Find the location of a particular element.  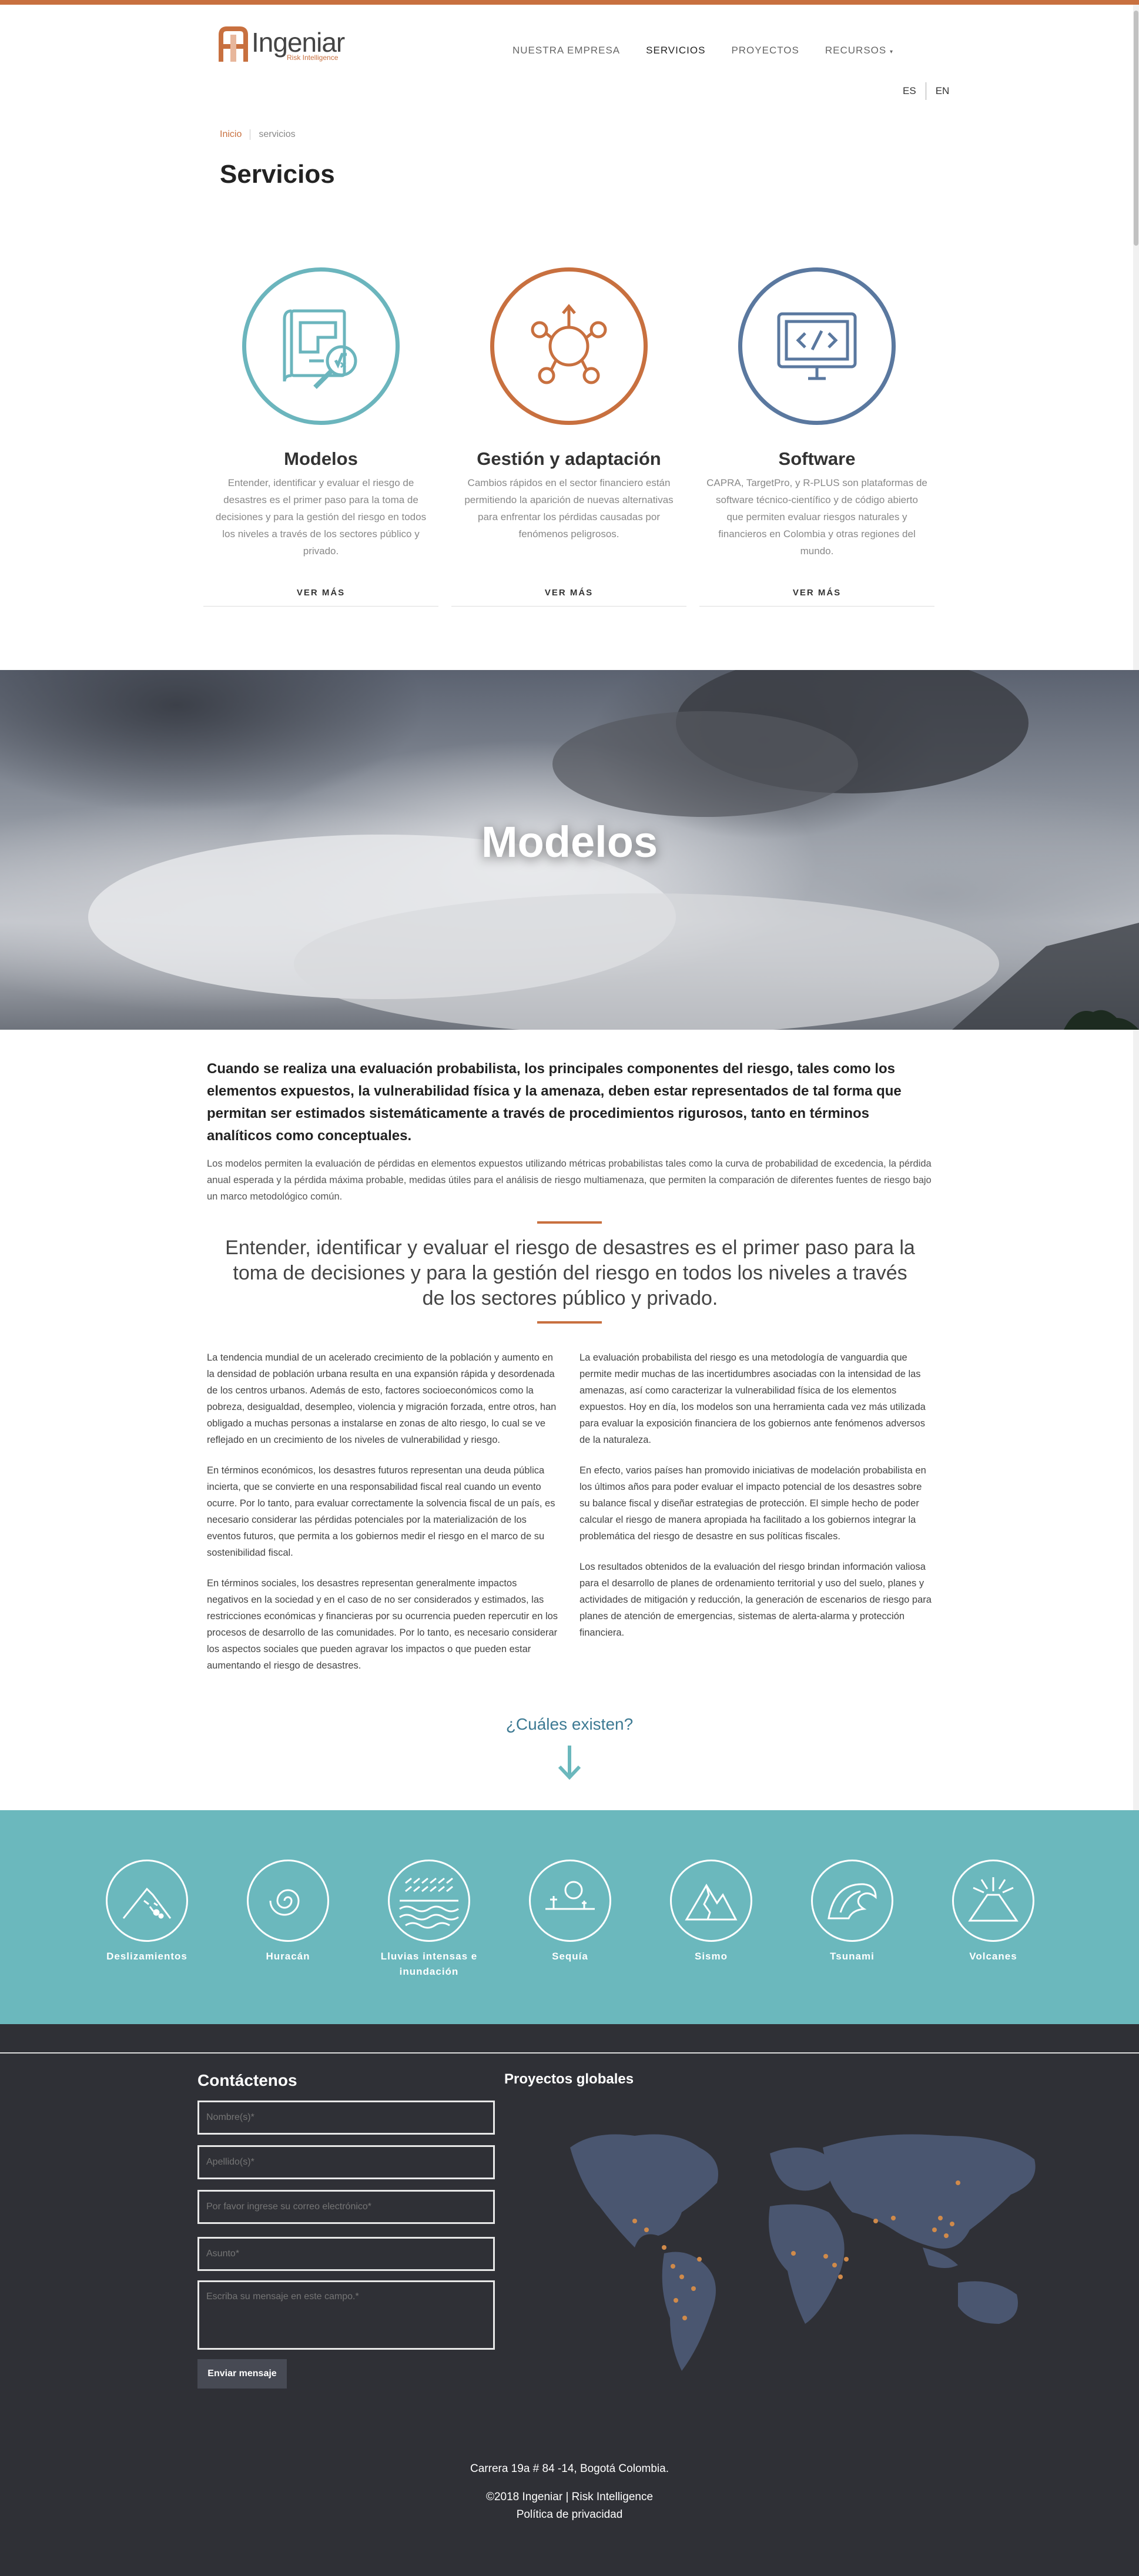

name-field is located at coordinates (346, 2118).